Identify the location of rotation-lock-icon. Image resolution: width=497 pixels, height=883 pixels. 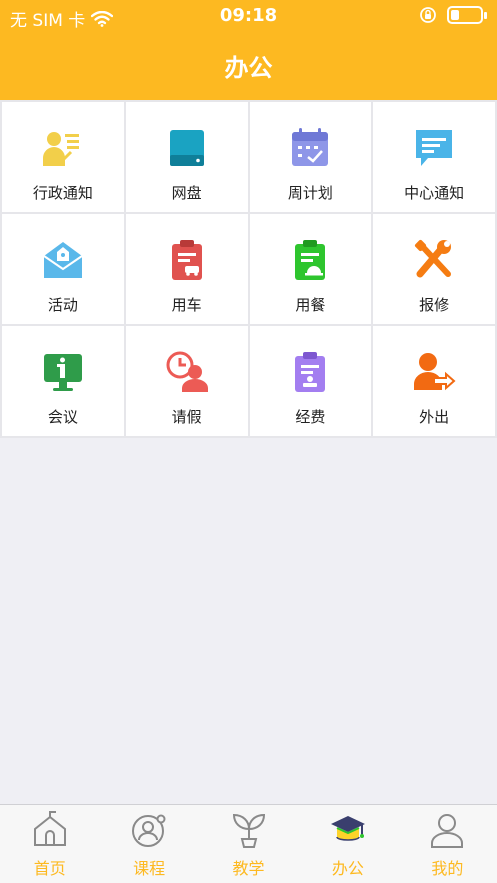
(428, 15).